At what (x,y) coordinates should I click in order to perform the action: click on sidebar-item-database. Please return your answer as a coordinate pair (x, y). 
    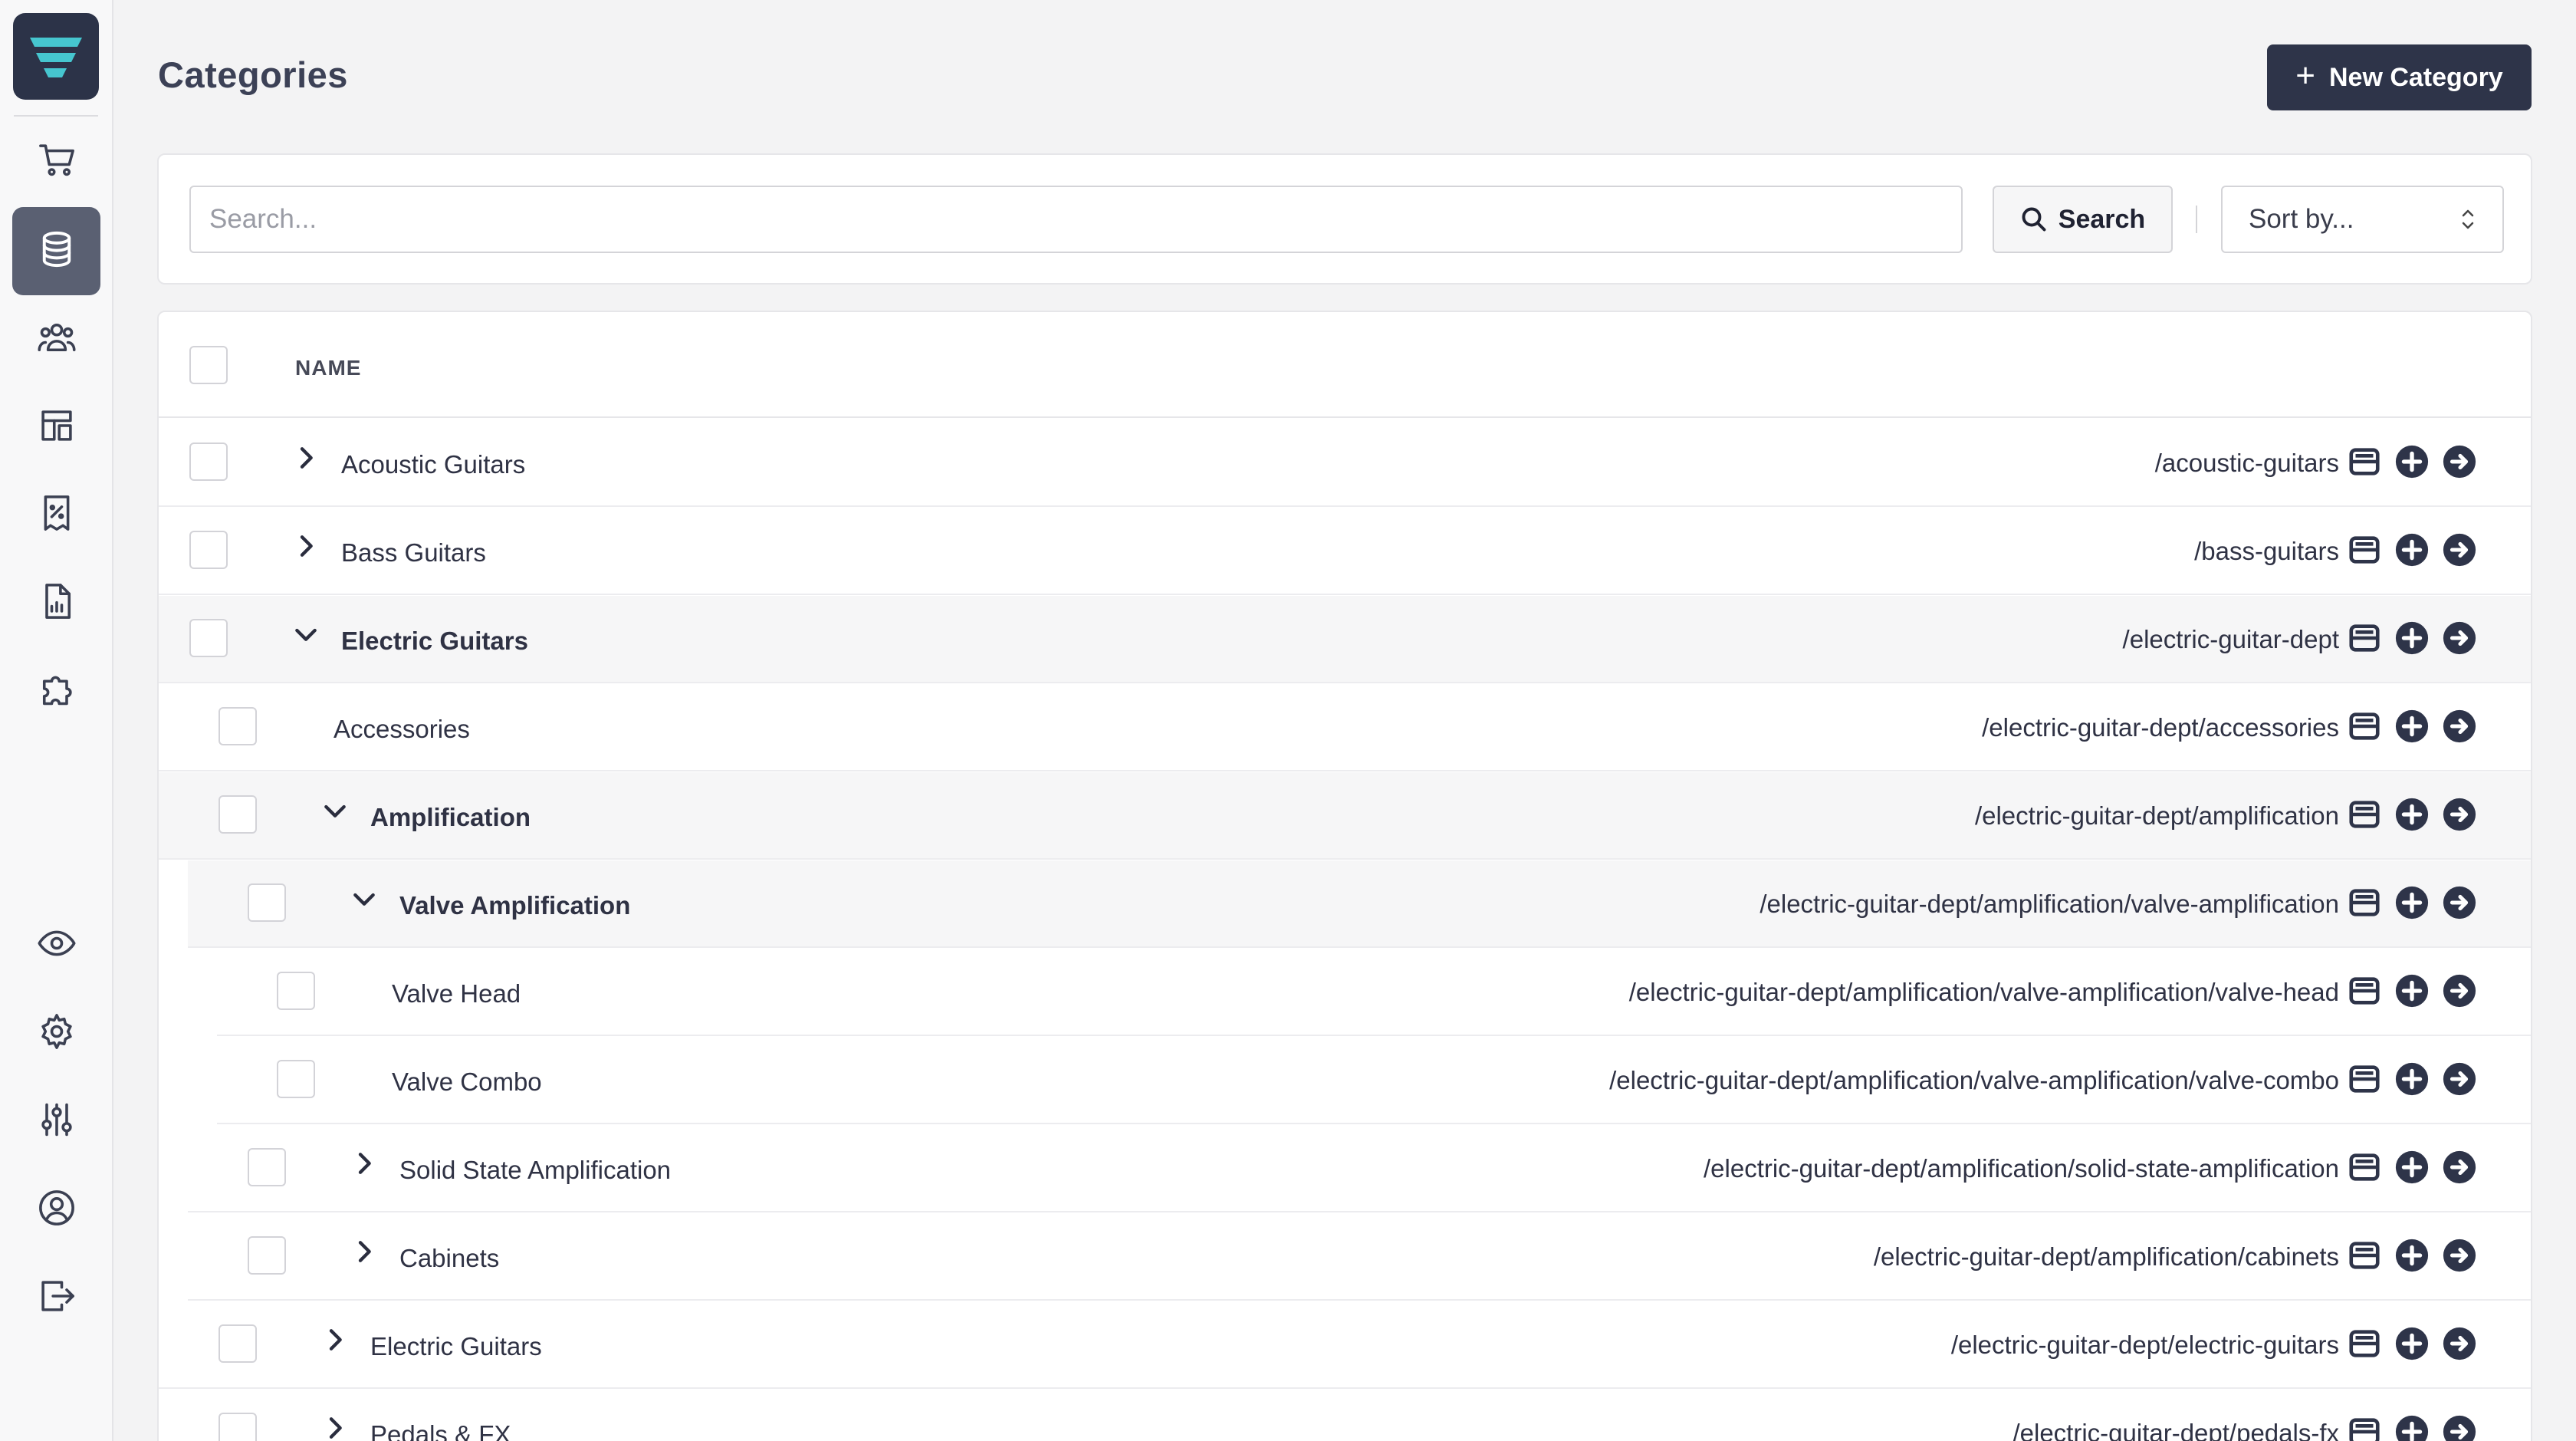
    Looking at the image, I should click on (56, 251).